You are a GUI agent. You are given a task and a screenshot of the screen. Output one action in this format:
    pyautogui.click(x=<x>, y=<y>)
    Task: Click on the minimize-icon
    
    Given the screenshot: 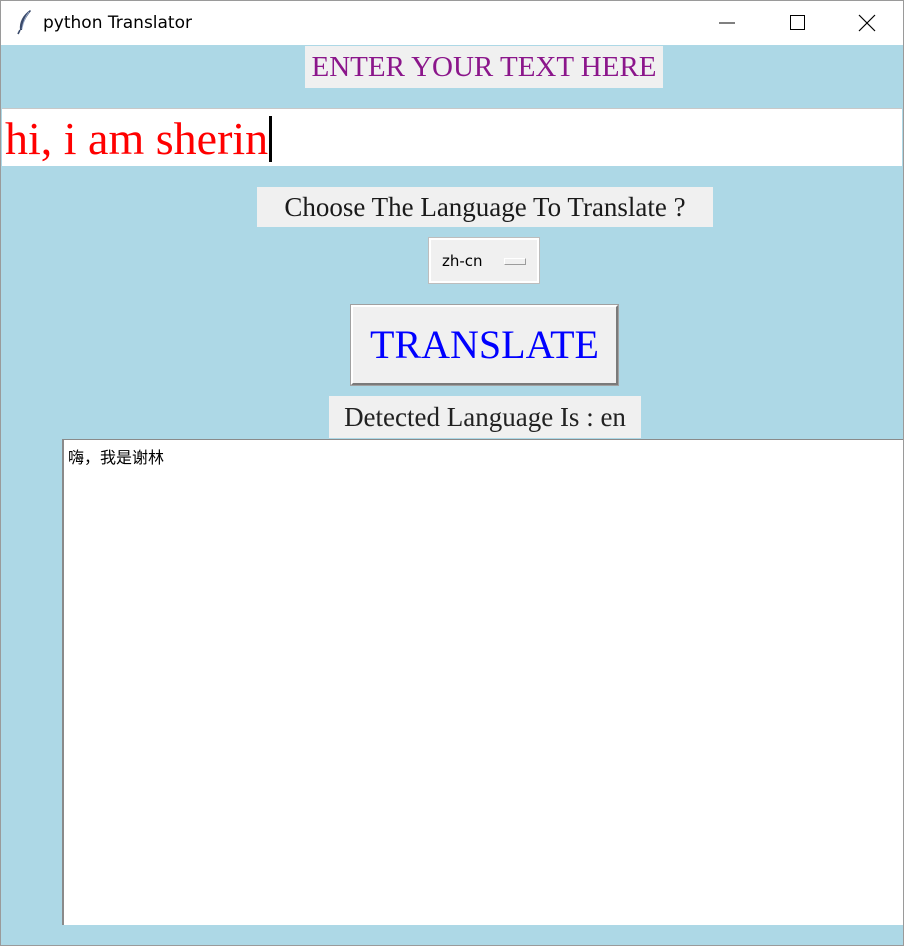 What is the action you would take?
    pyautogui.click(x=727, y=23)
    